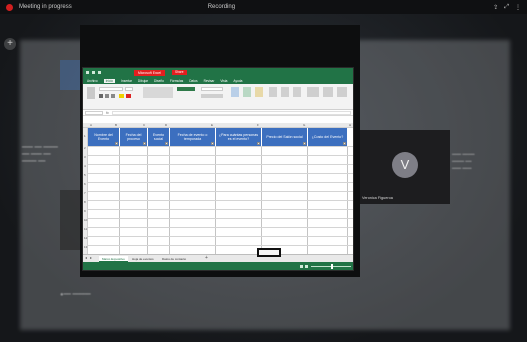 This screenshot has height=342, width=527. Describe the element at coordinates (158, 92) in the screenshot. I see `align-group` at that location.